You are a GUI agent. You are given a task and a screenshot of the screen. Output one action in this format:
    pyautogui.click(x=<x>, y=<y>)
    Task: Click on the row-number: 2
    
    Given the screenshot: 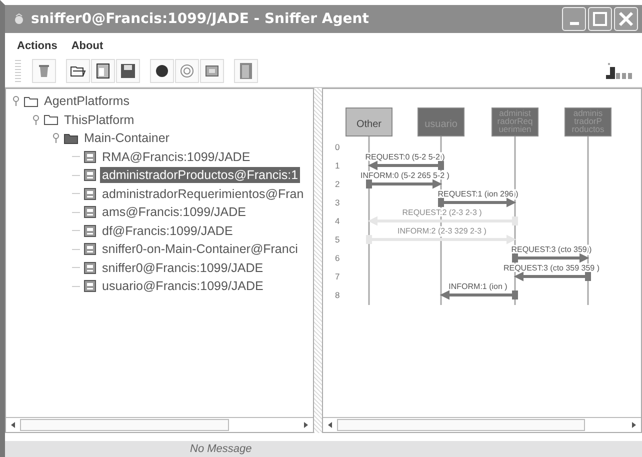 What is the action you would take?
    pyautogui.click(x=337, y=184)
    